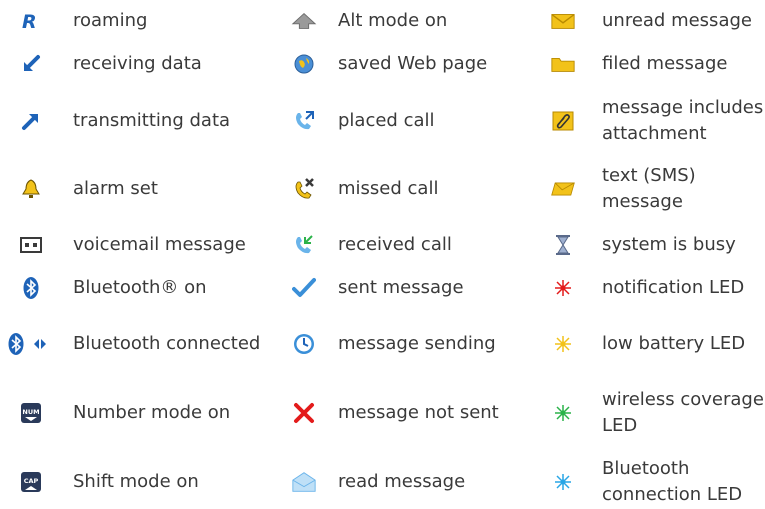 The width and height of the screenshot is (765, 509). What do you see at coordinates (28, 344) in the screenshot?
I see `bluetooth-connected-icon` at bounding box center [28, 344].